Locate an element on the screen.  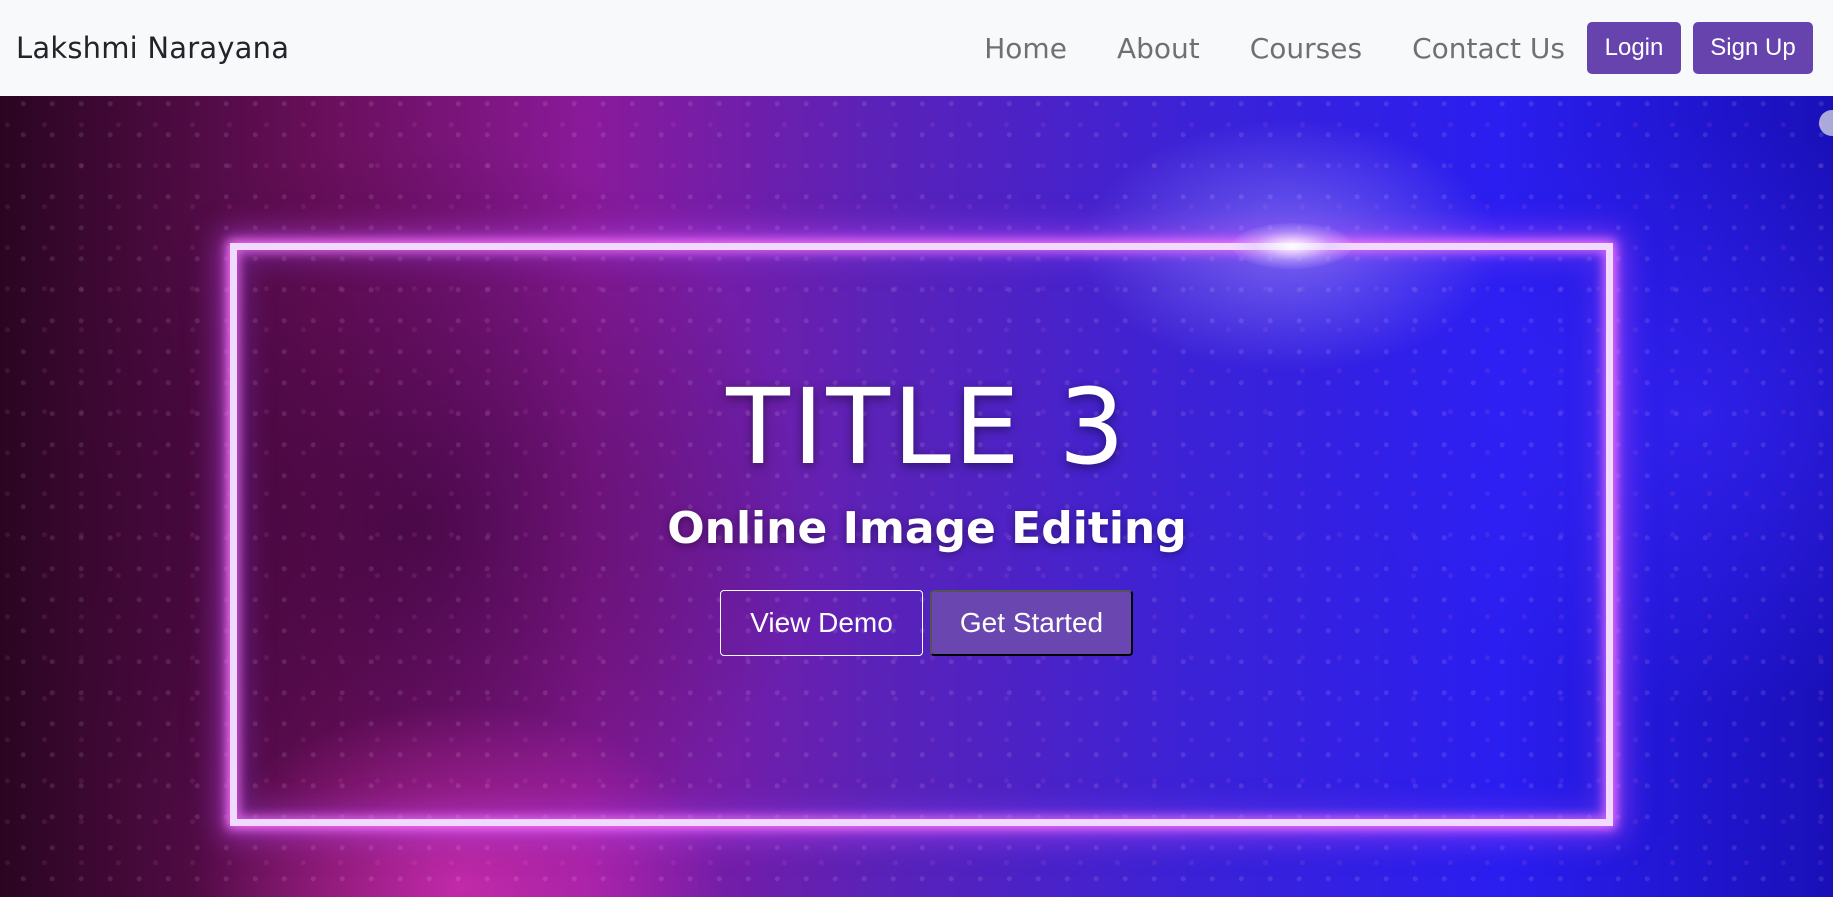
get-started-button: Get Started is located at coordinates (1031, 623).